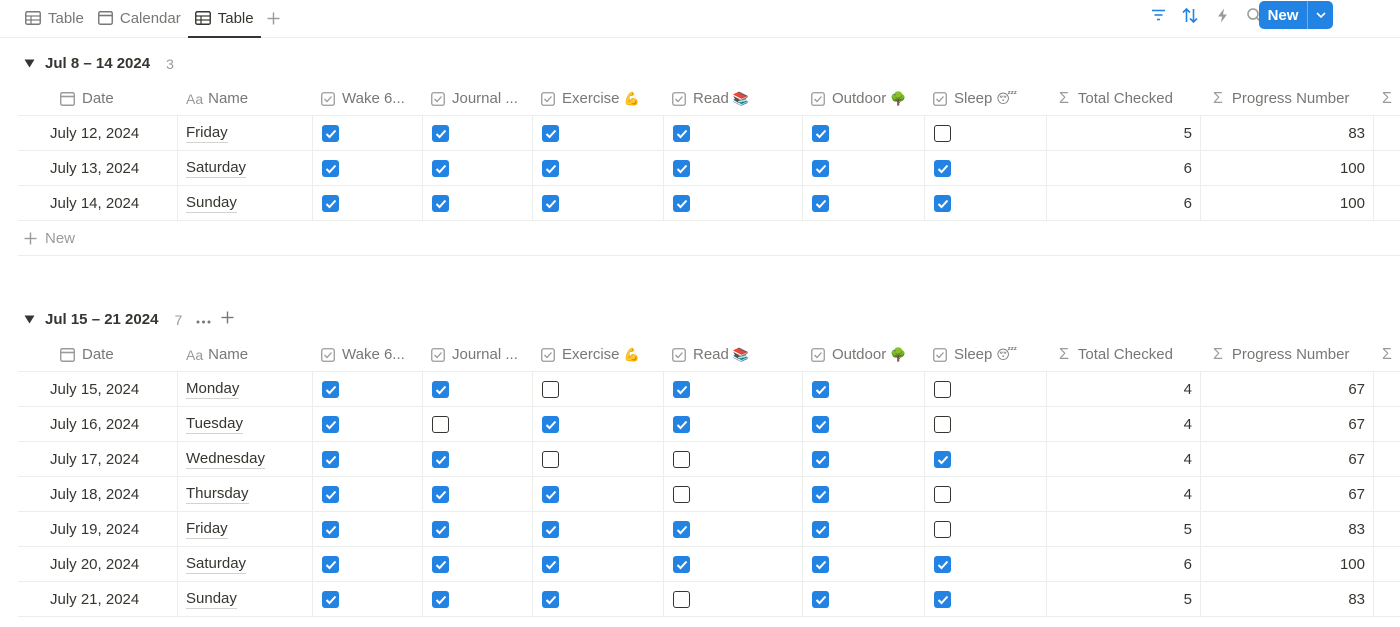  What do you see at coordinates (98, 459) in the screenshot?
I see `cell-date: July 17, 2024` at bounding box center [98, 459].